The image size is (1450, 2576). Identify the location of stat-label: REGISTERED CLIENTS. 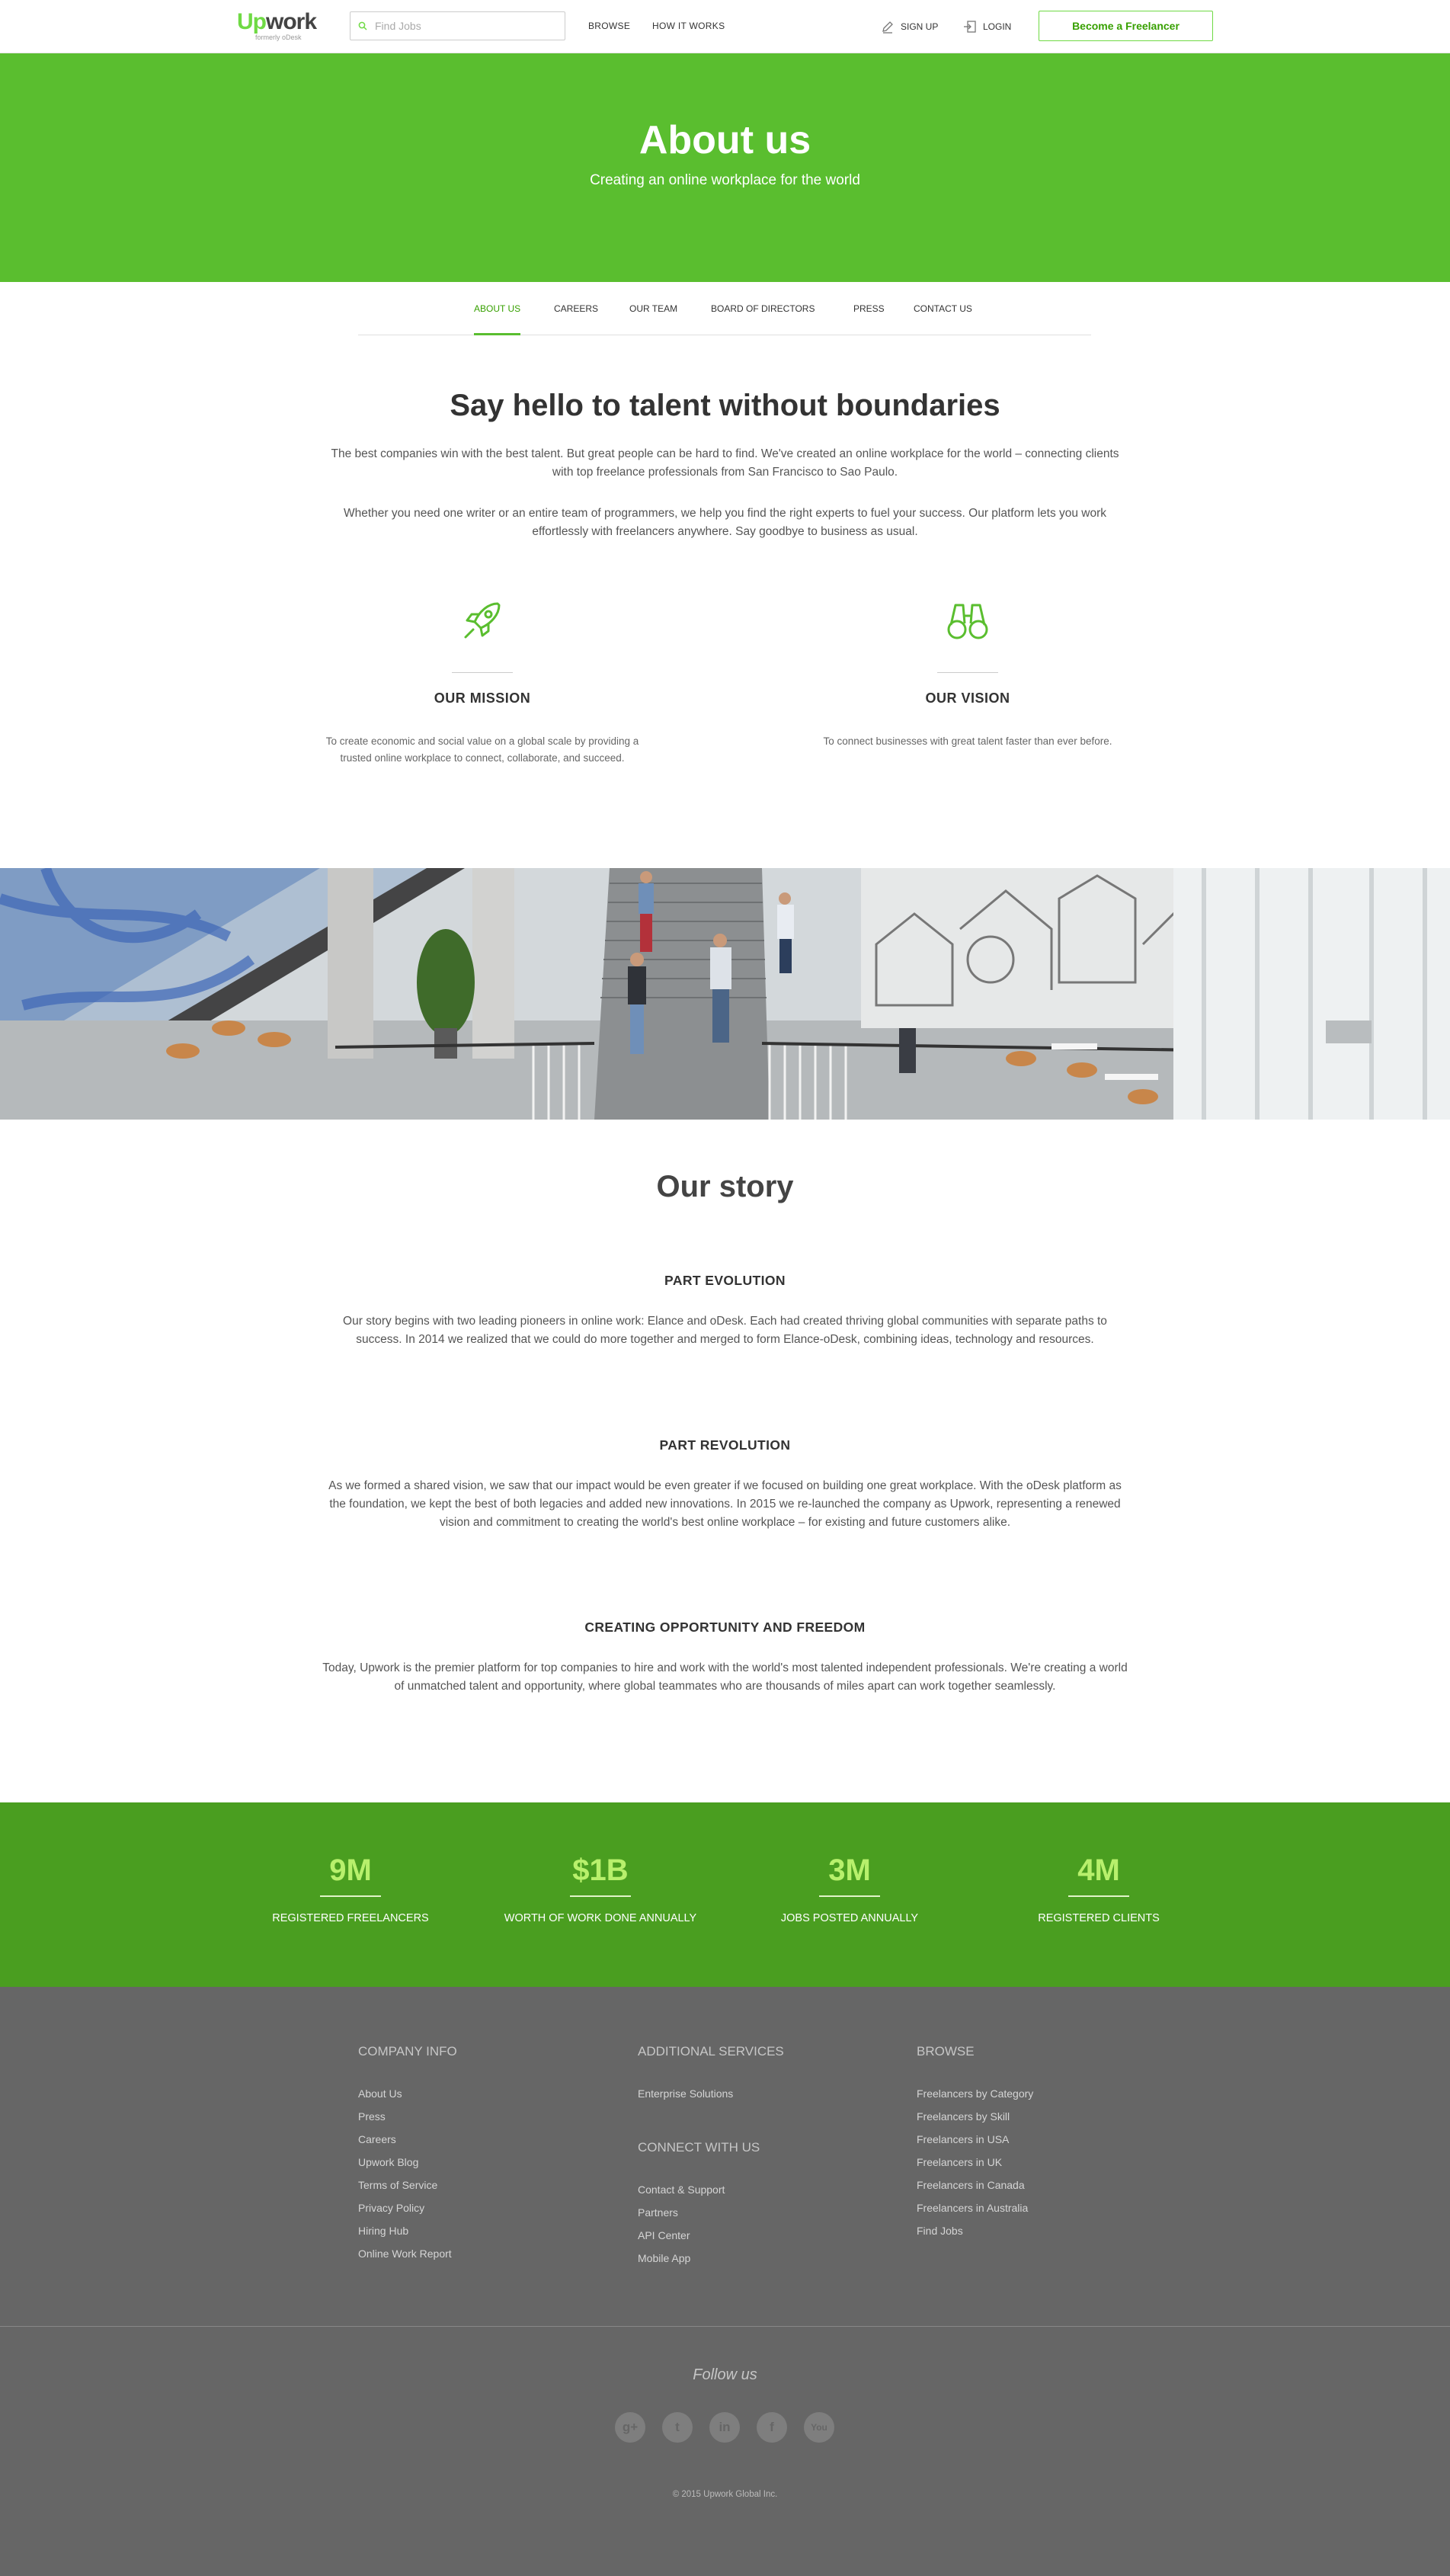
(1099, 1918).